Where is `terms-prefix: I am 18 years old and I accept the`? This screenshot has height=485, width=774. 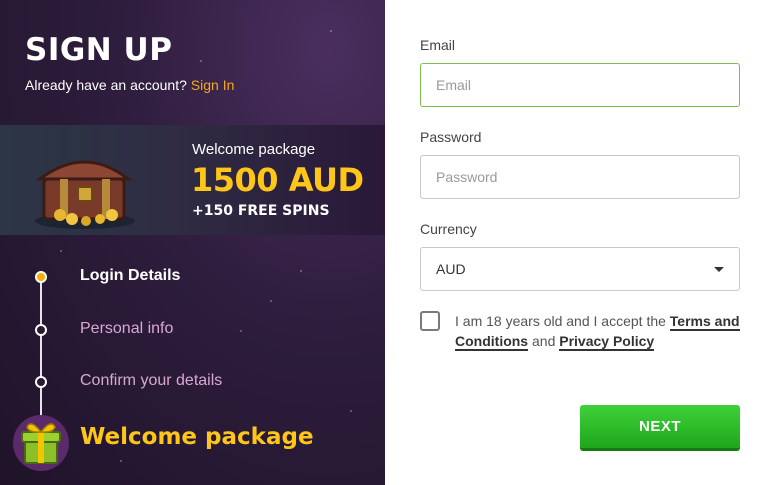
terms-prefix: I am 18 years old and I accept the is located at coordinates (560, 321).